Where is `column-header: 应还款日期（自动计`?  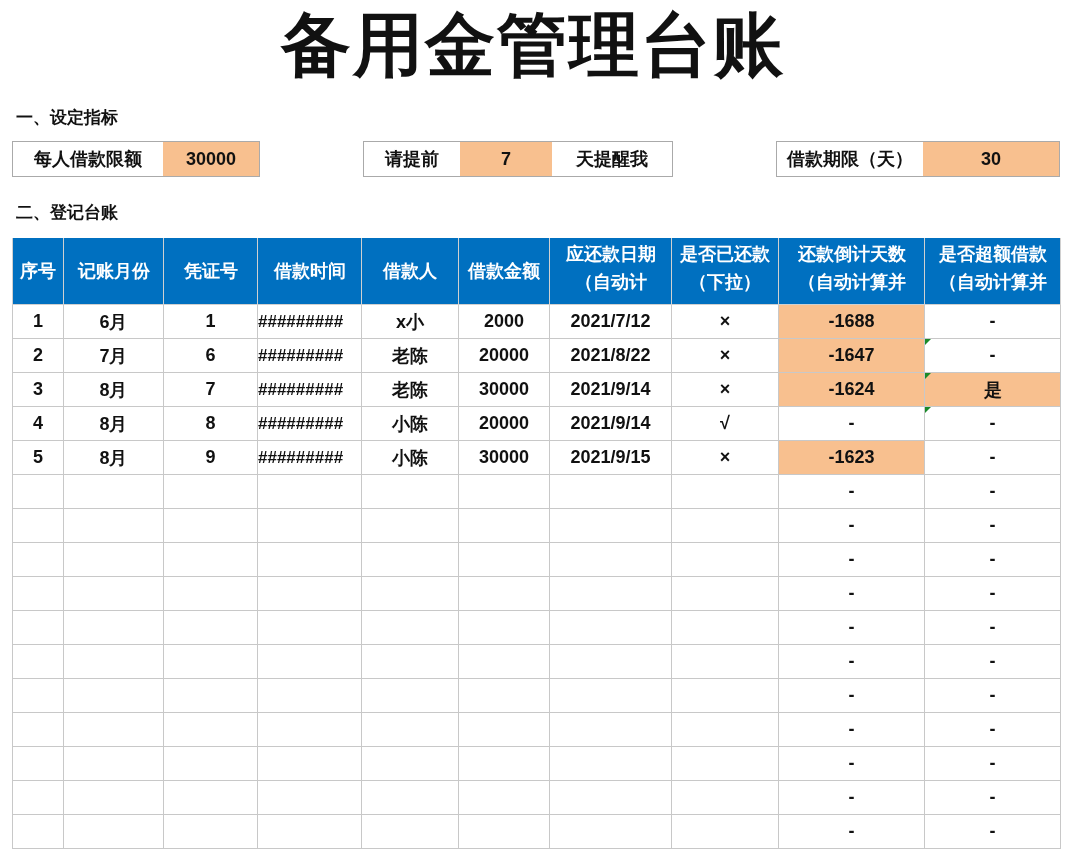 column-header: 应还款日期（自动计 is located at coordinates (610, 271).